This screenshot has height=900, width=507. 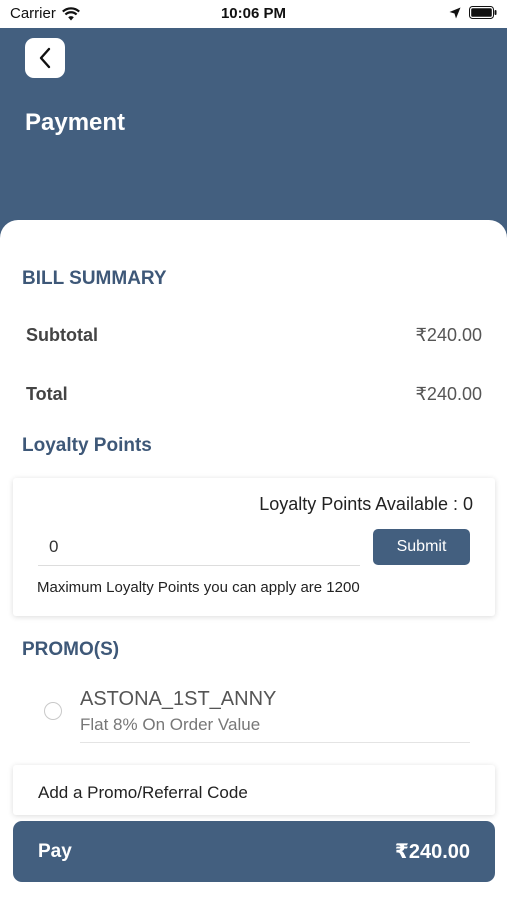 I want to click on back-button, so click(x=45, y=58).